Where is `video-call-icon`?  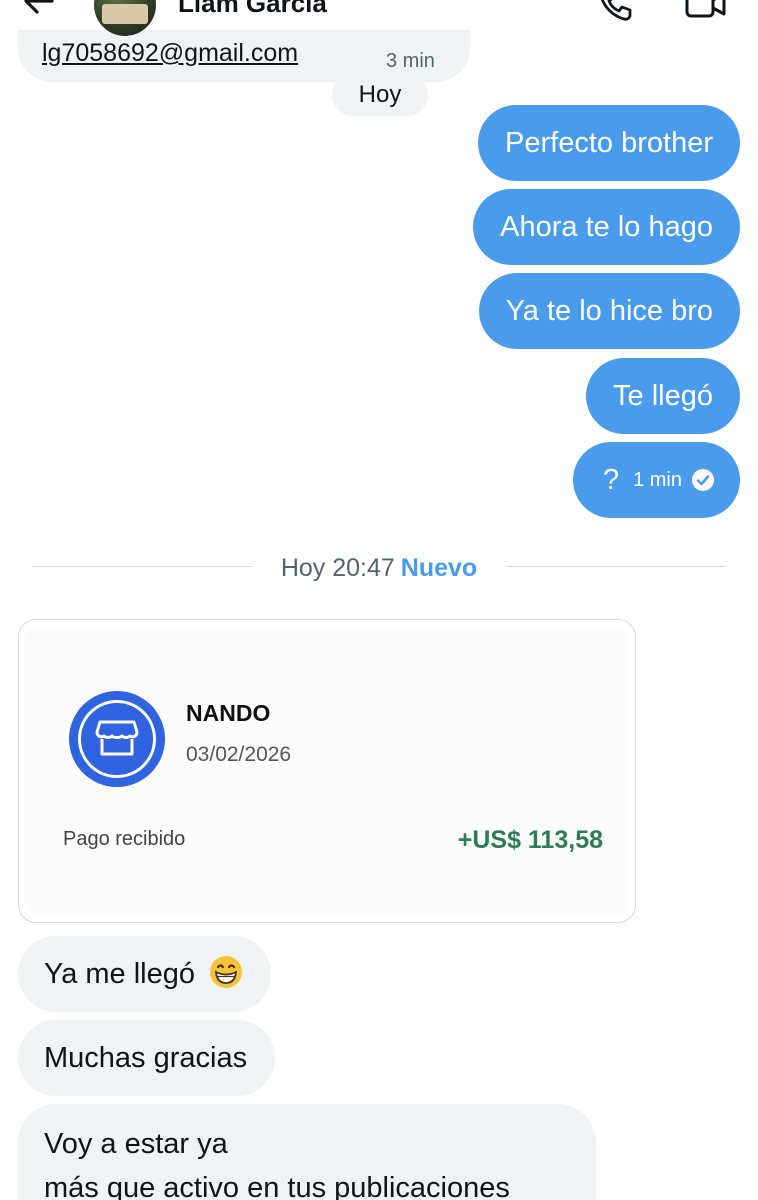
video-call-icon is located at coordinates (706, 12).